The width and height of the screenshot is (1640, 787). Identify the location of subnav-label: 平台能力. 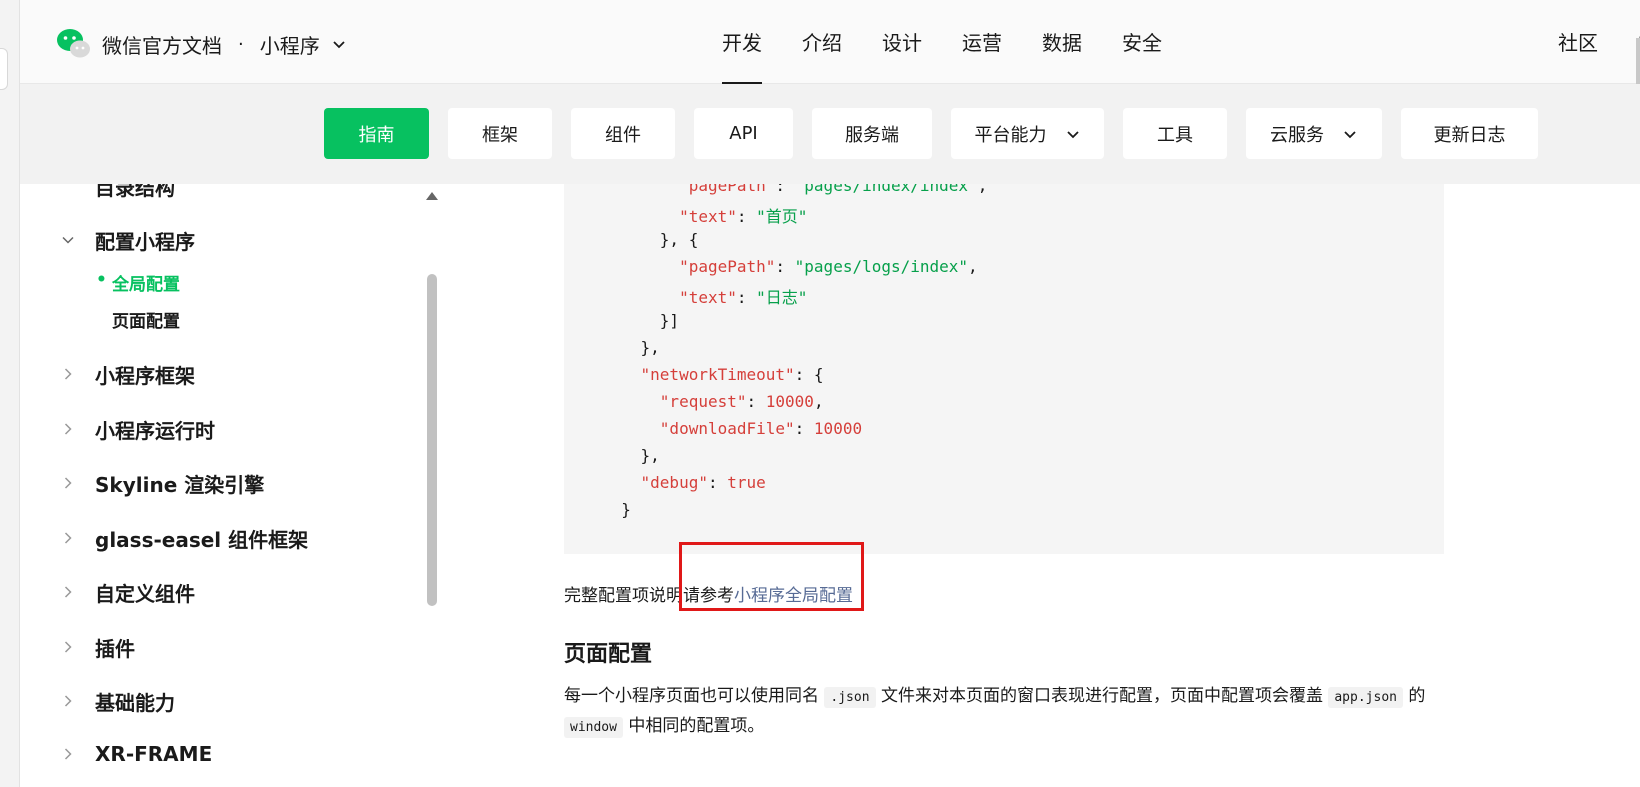
(1010, 135).